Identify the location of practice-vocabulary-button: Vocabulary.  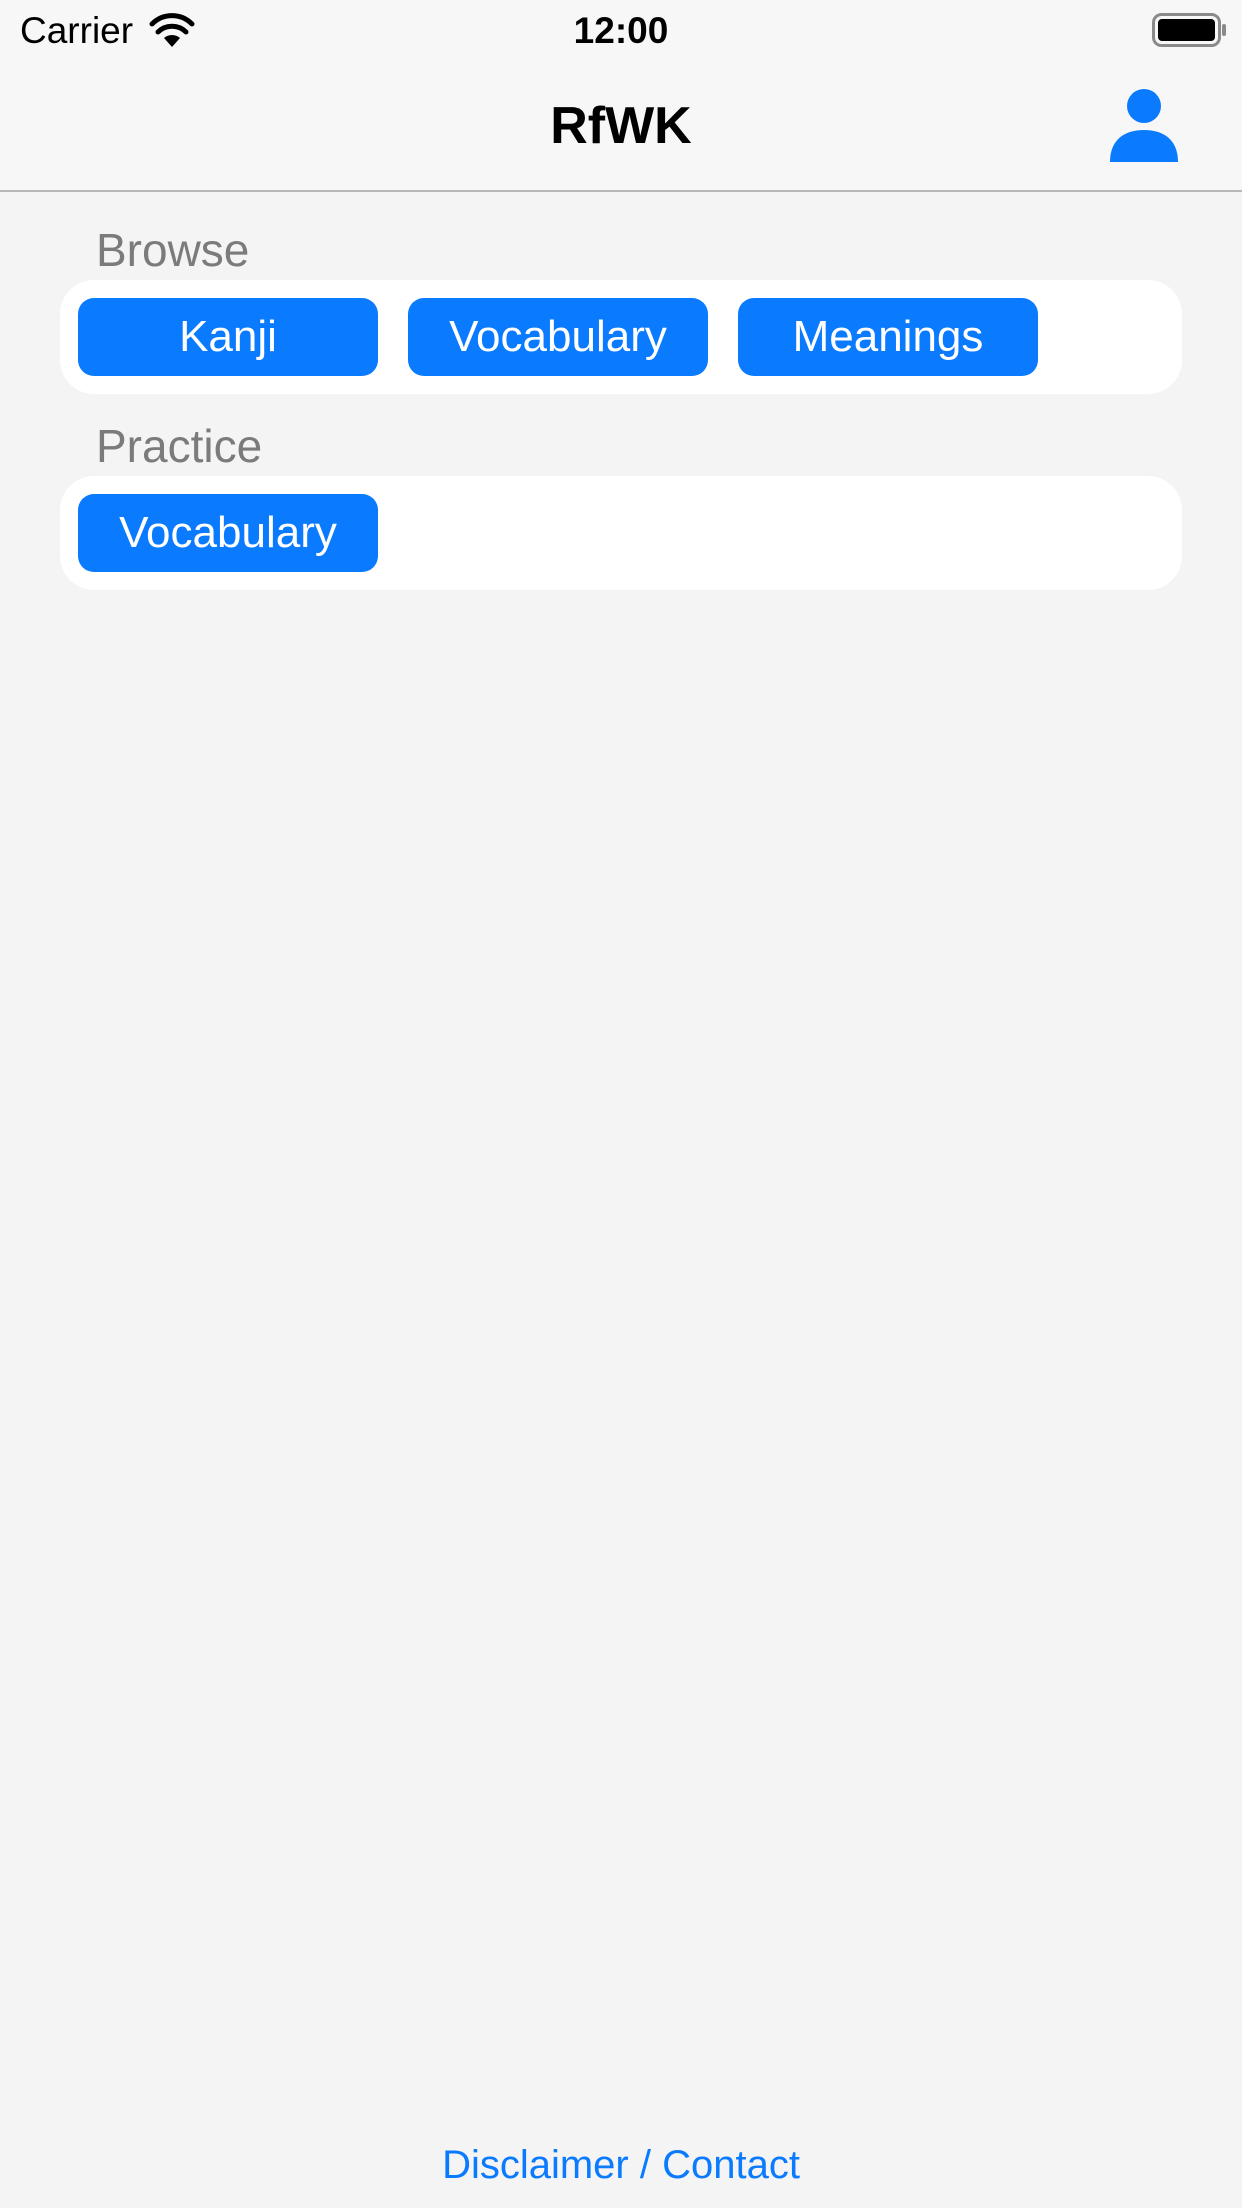
(228, 533).